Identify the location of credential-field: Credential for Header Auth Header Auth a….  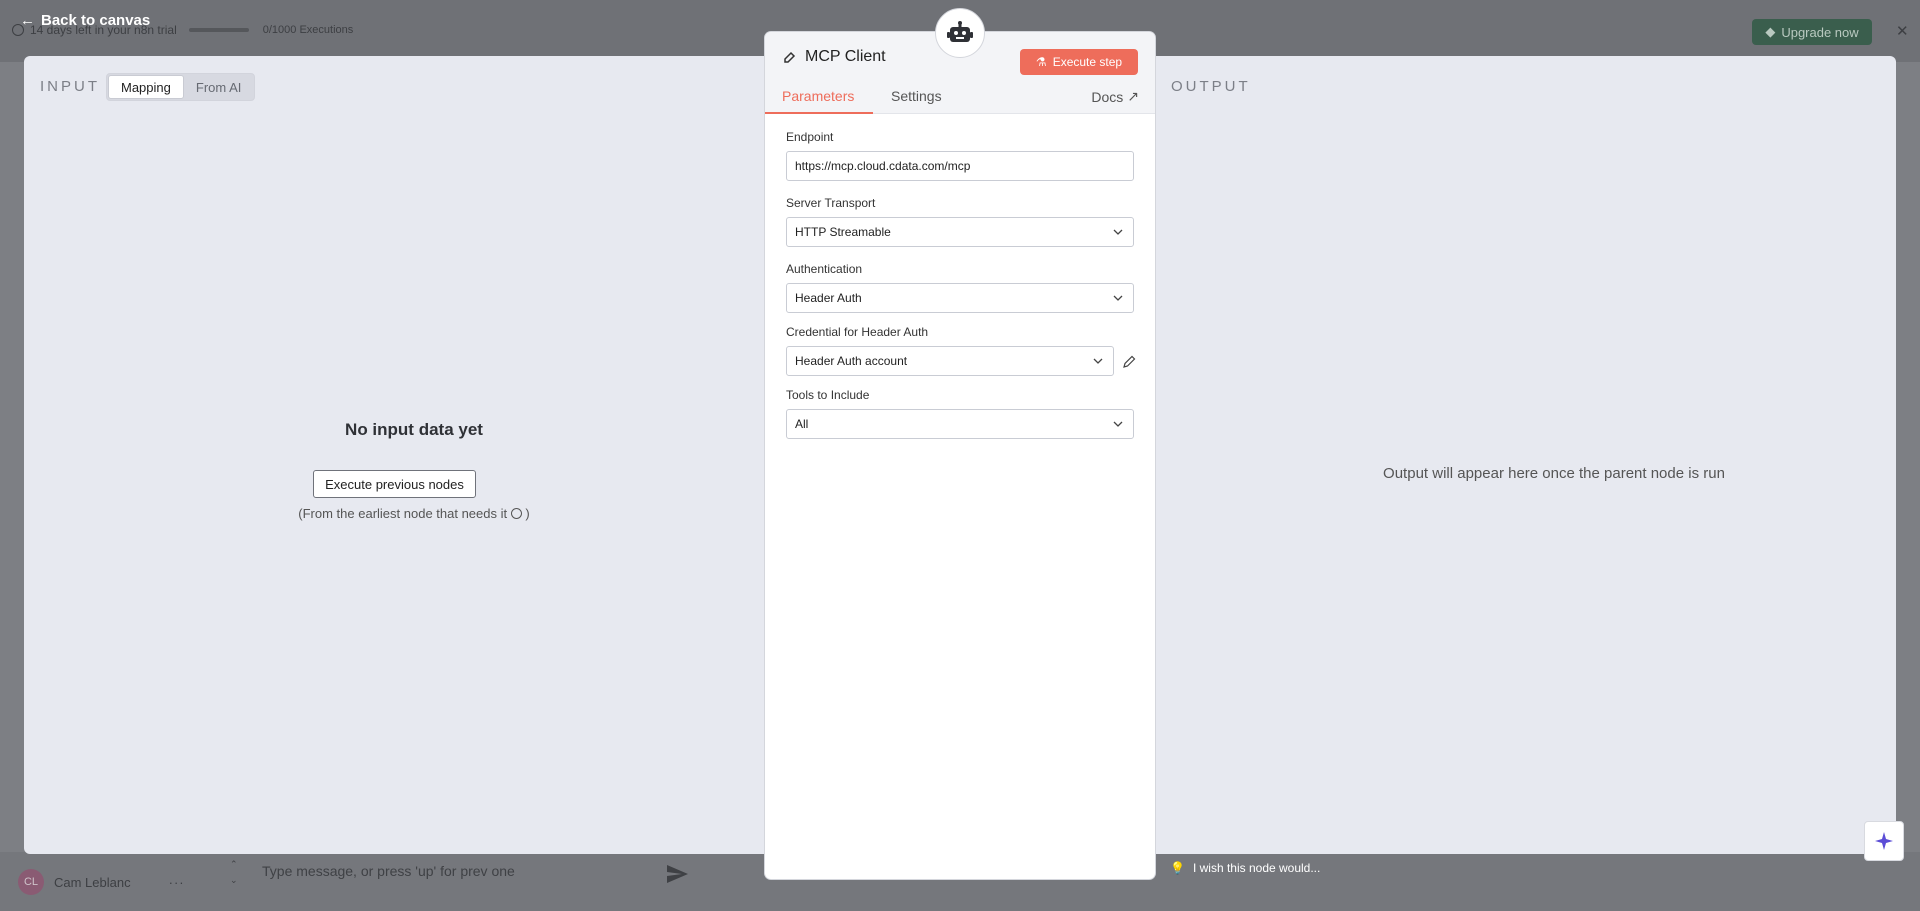
(961, 350).